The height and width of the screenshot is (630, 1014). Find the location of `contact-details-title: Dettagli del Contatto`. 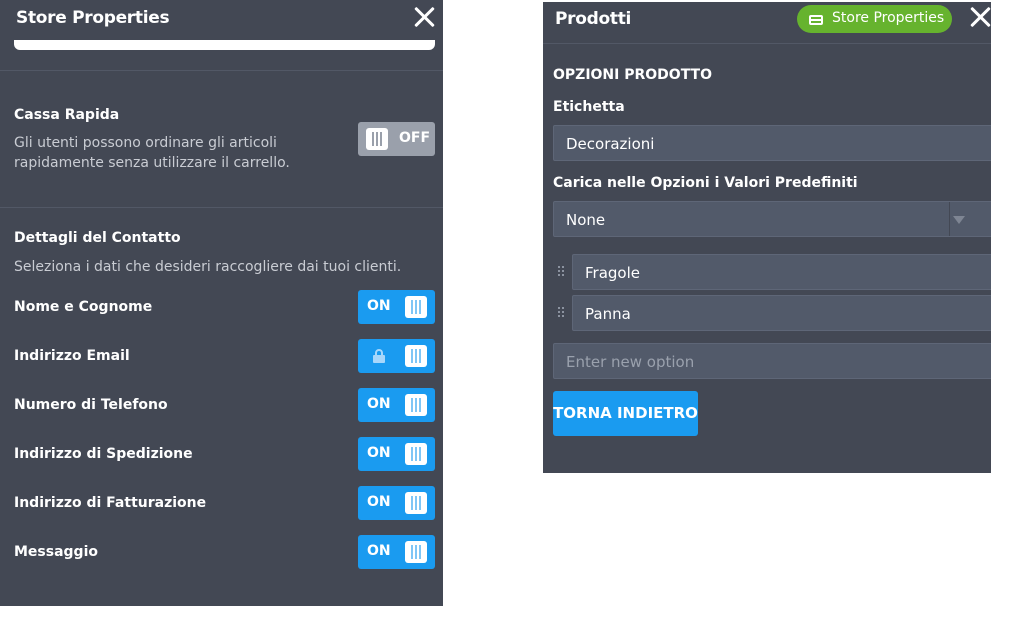

contact-details-title: Dettagli del Contatto is located at coordinates (97, 238).